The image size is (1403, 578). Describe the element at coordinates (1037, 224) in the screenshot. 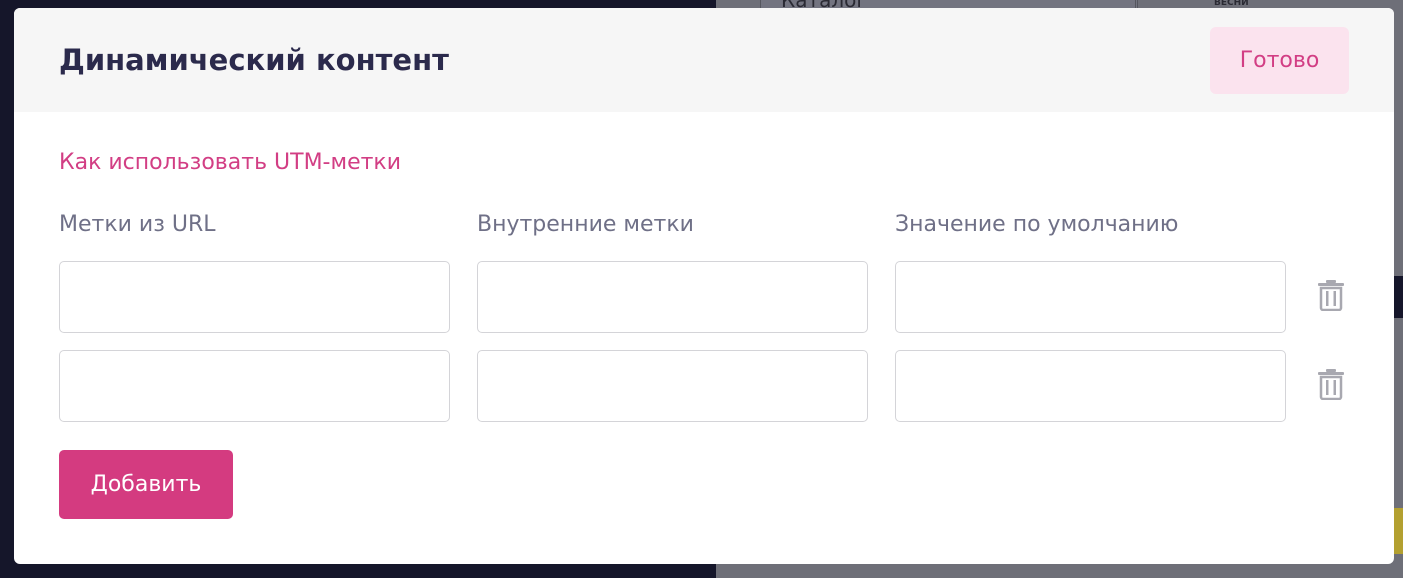

I see `default-value-column-label: Значение по умолчанию` at that location.